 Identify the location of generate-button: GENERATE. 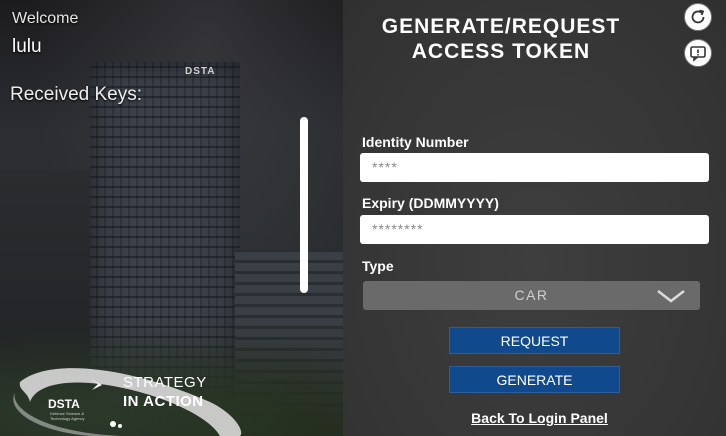
(534, 379).